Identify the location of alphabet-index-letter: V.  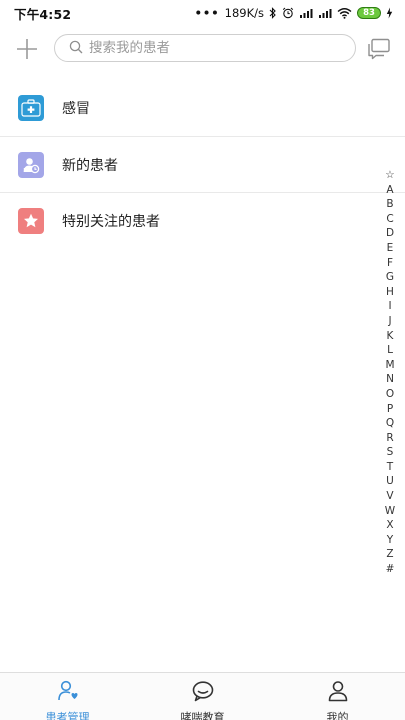
(389, 496).